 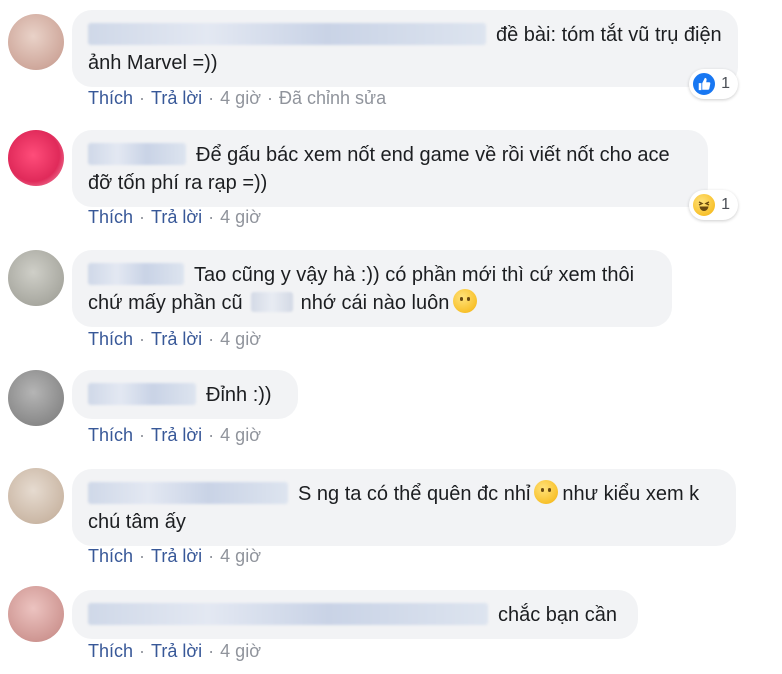 I want to click on comment-actions: Thích · Trả lời · 4 giờ · Đã chỉnh sửa, so click(x=237, y=98).